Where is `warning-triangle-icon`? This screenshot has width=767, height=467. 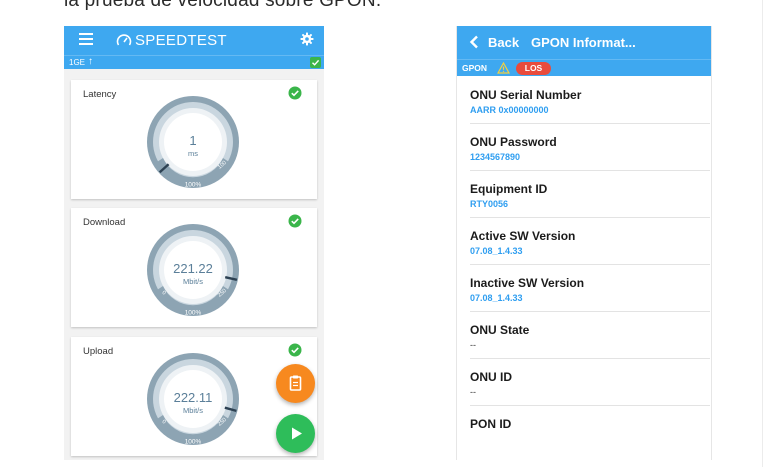
warning-triangle-icon is located at coordinates (503, 68).